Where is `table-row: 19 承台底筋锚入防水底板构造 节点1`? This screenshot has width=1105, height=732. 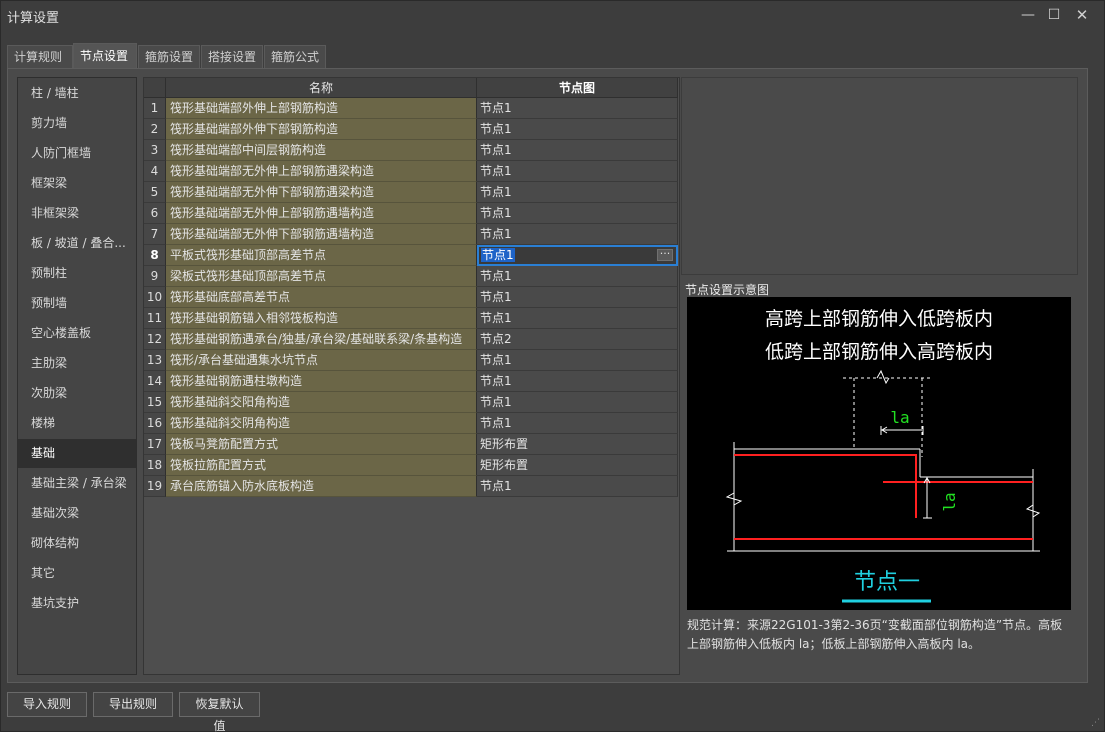
table-row: 19 承台底筋锚入防水底板构造 节点1 is located at coordinates (411, 486).